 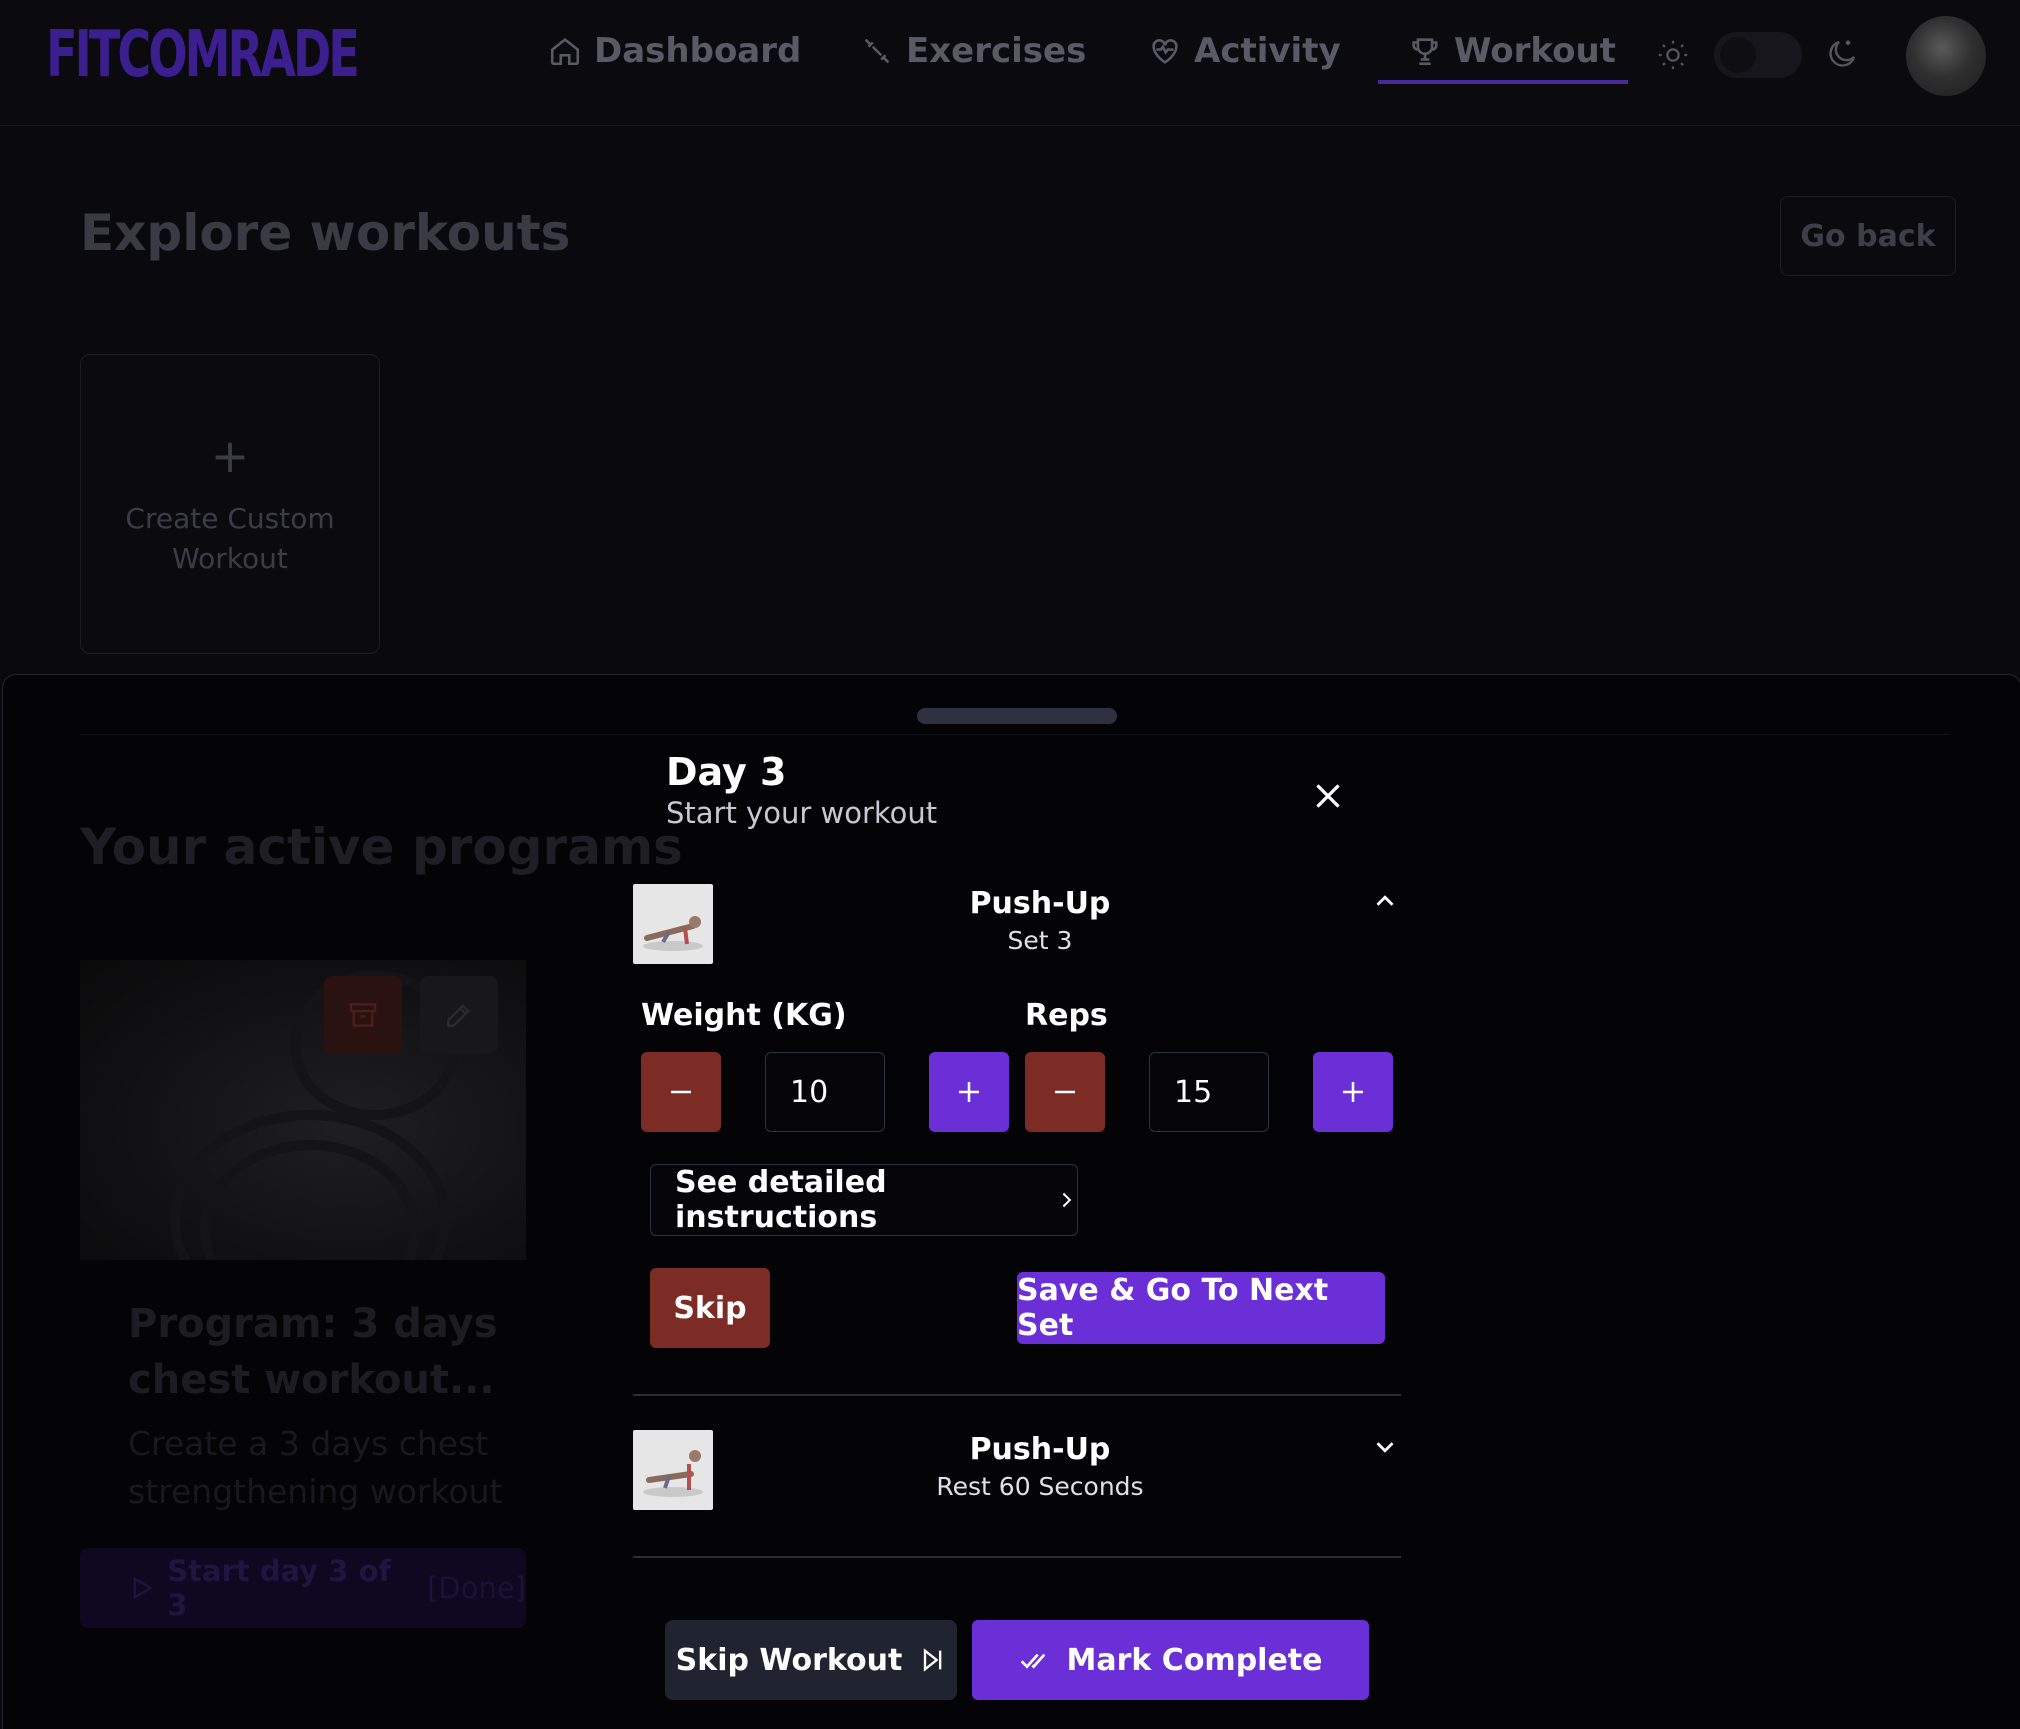 What do you see at coordinates (996, 51) in the screenshot?
I see `nav-label: Exercises` at bounding box center [996, 51].